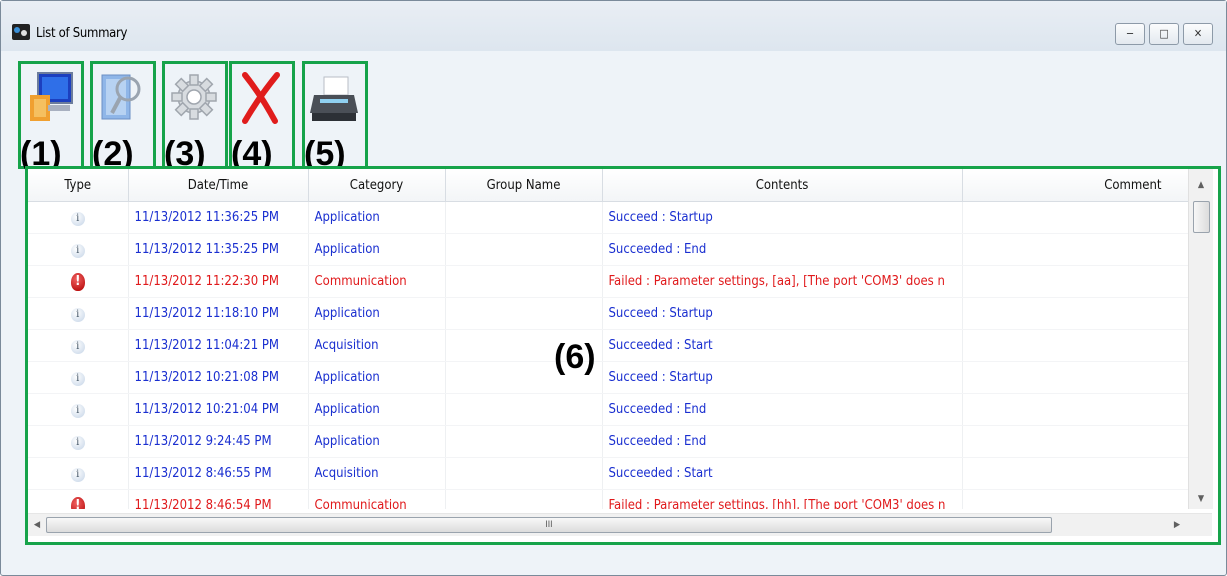 The image size is (1227, 576). Describe the element at coordinates (1198, 34) in the screenshot. I see `close-button: ✕` at that location.